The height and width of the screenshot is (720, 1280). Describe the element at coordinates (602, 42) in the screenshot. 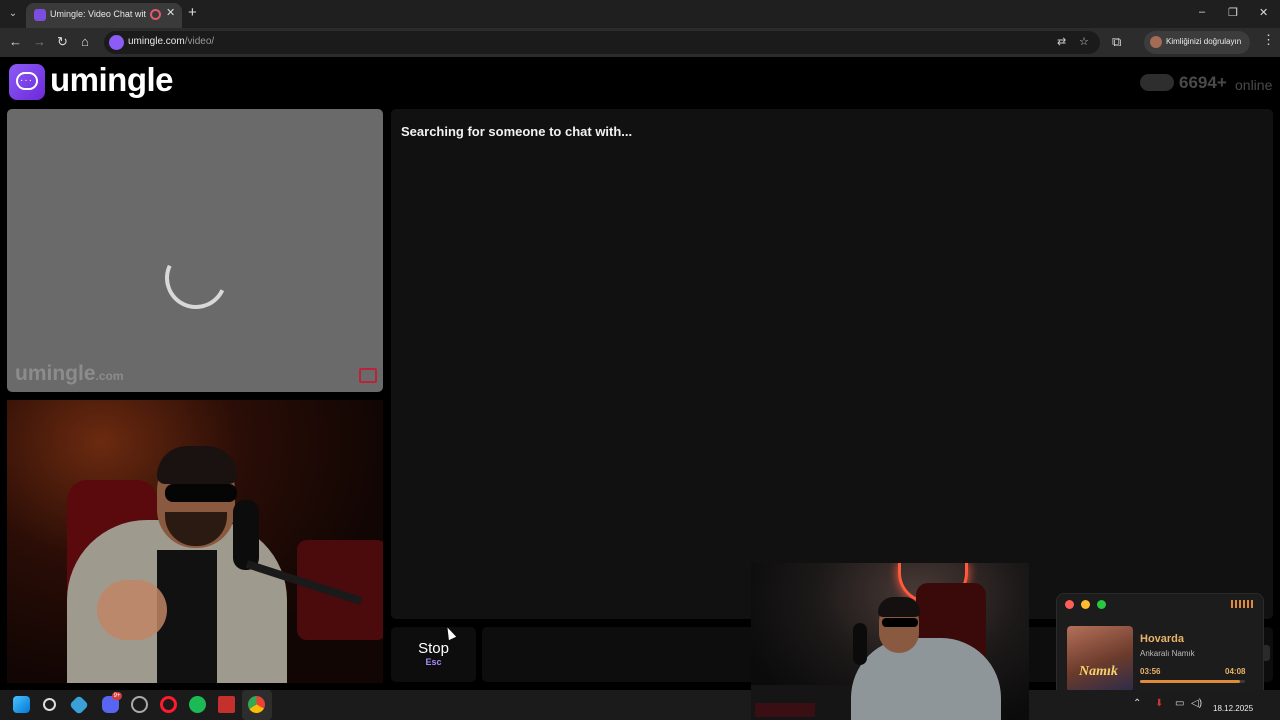

I see `address-bar: umingle.com/video/ ⇄ ☆` at that location.